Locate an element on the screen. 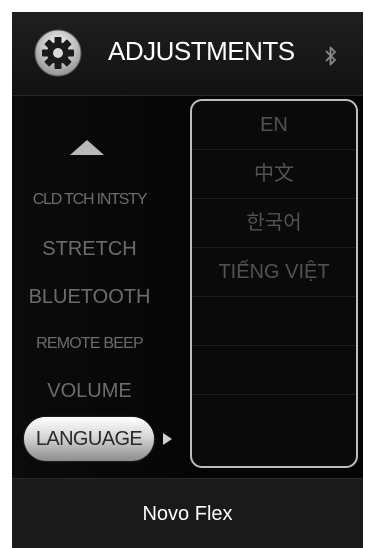 Image resolution: width=365 pixels, height=548 pixels. header-bar: ADJUSTMENTS is located at coordinates (187, 54).